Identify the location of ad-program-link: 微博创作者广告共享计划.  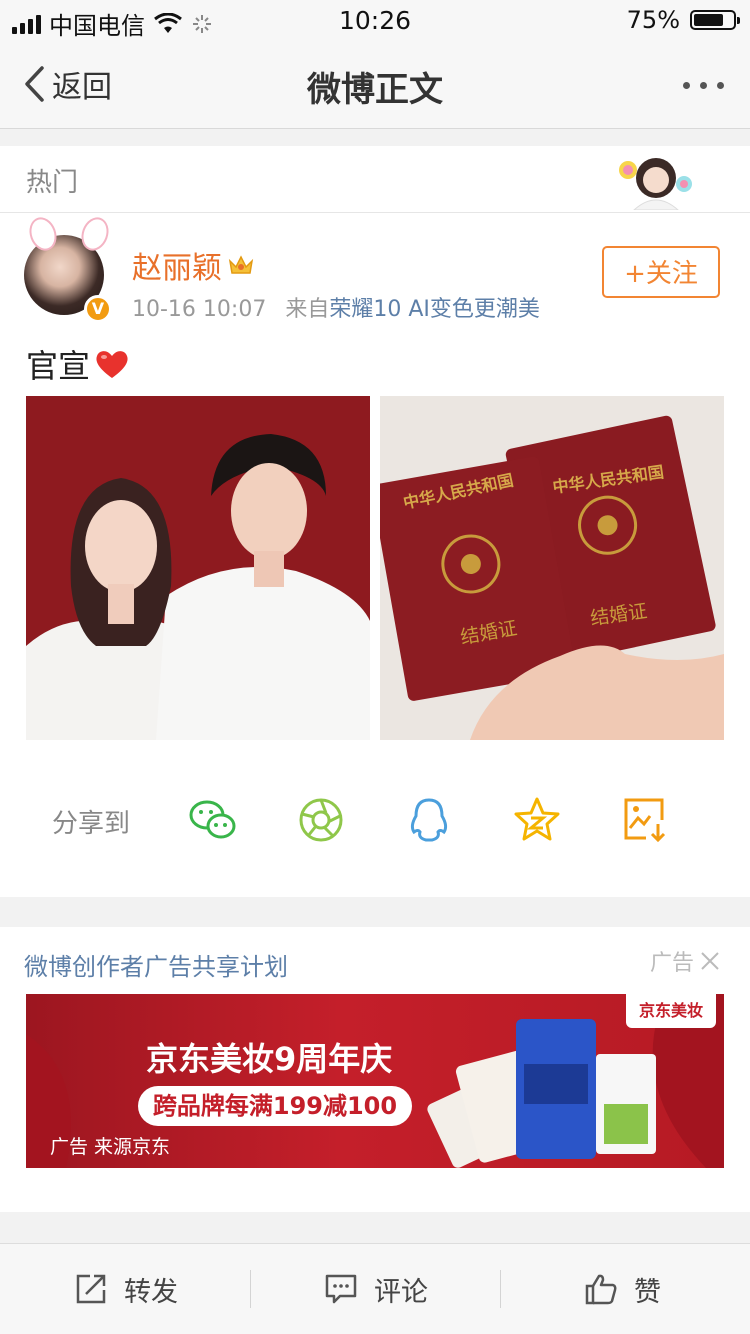
(156, 964).